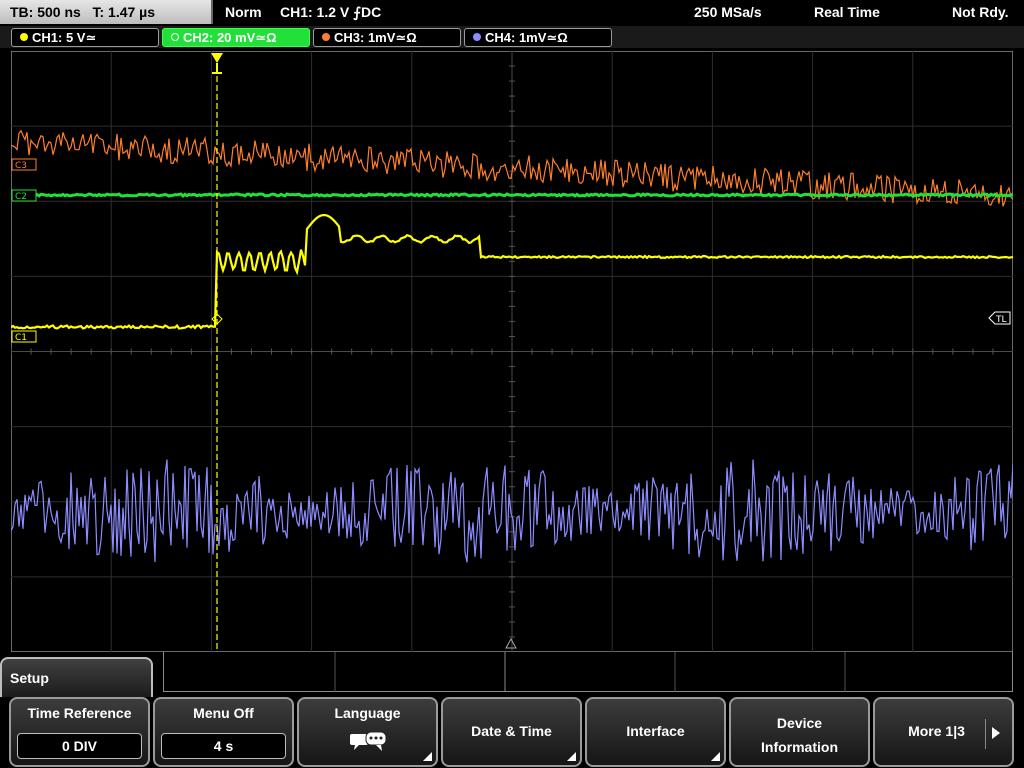 The image size is (1024, 768). I want to click on ch2-dot-icon, so click(175, 37).